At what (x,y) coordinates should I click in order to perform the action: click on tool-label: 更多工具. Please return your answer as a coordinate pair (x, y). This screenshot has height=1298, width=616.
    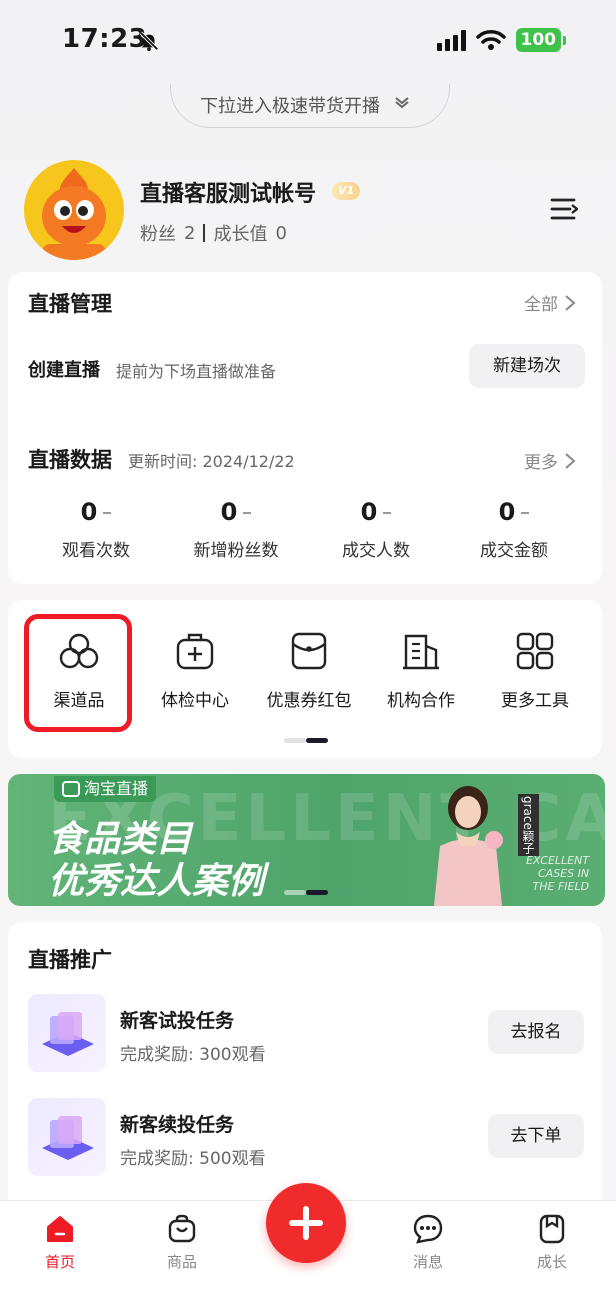
    Looking at the image, I should click on (535, 701).